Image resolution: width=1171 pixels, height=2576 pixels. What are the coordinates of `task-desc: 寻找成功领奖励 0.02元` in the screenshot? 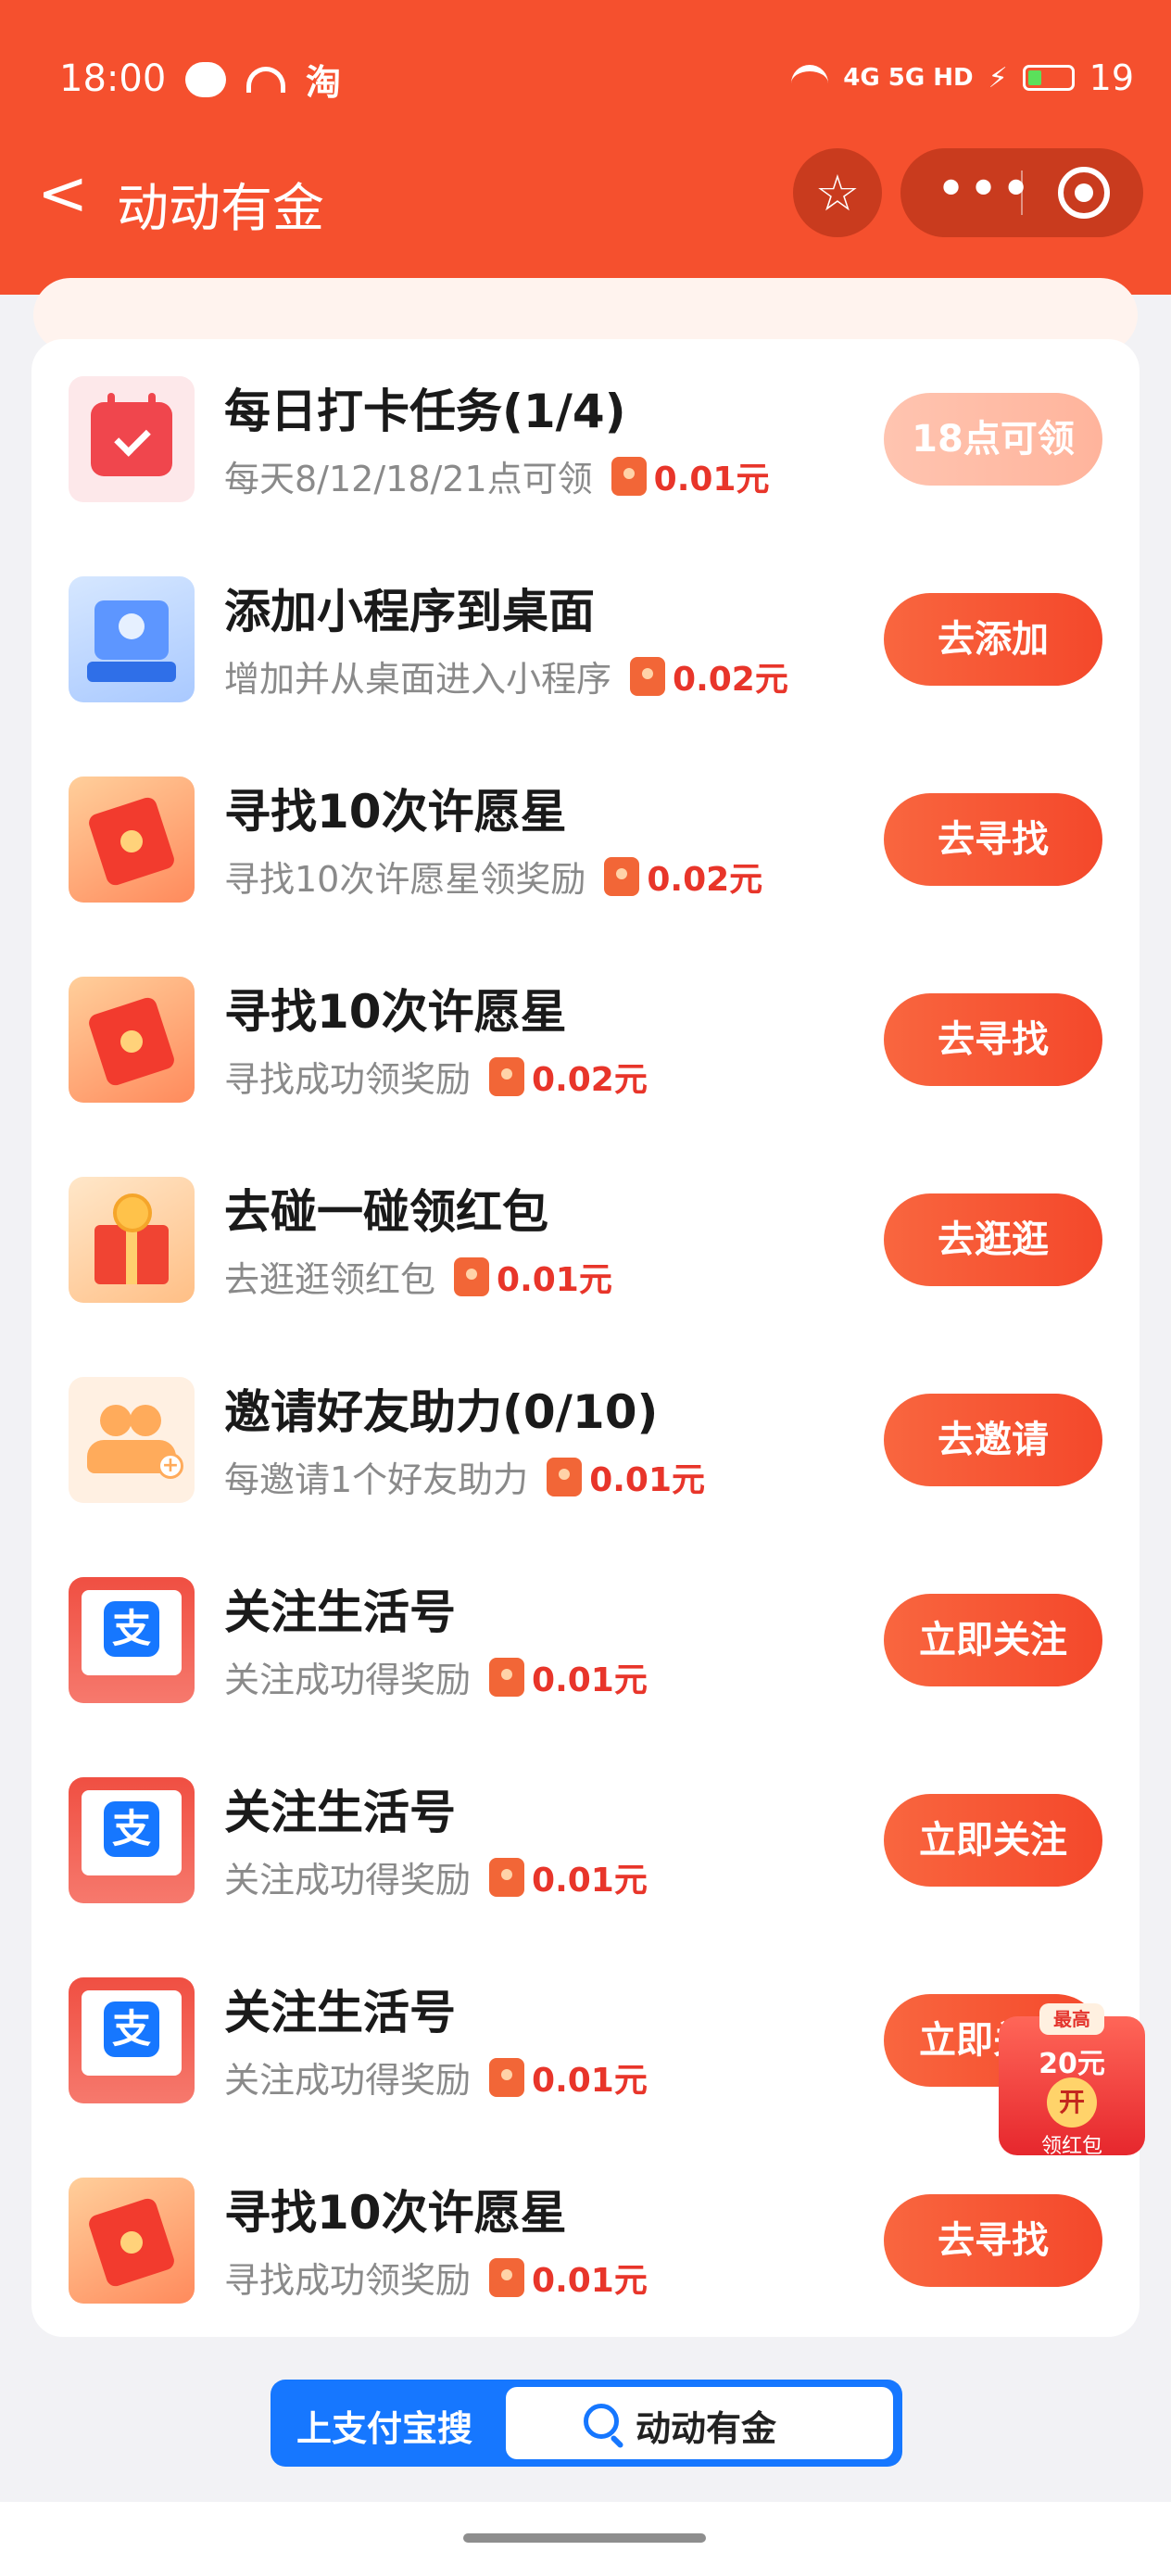 It's located at (436, 1077).